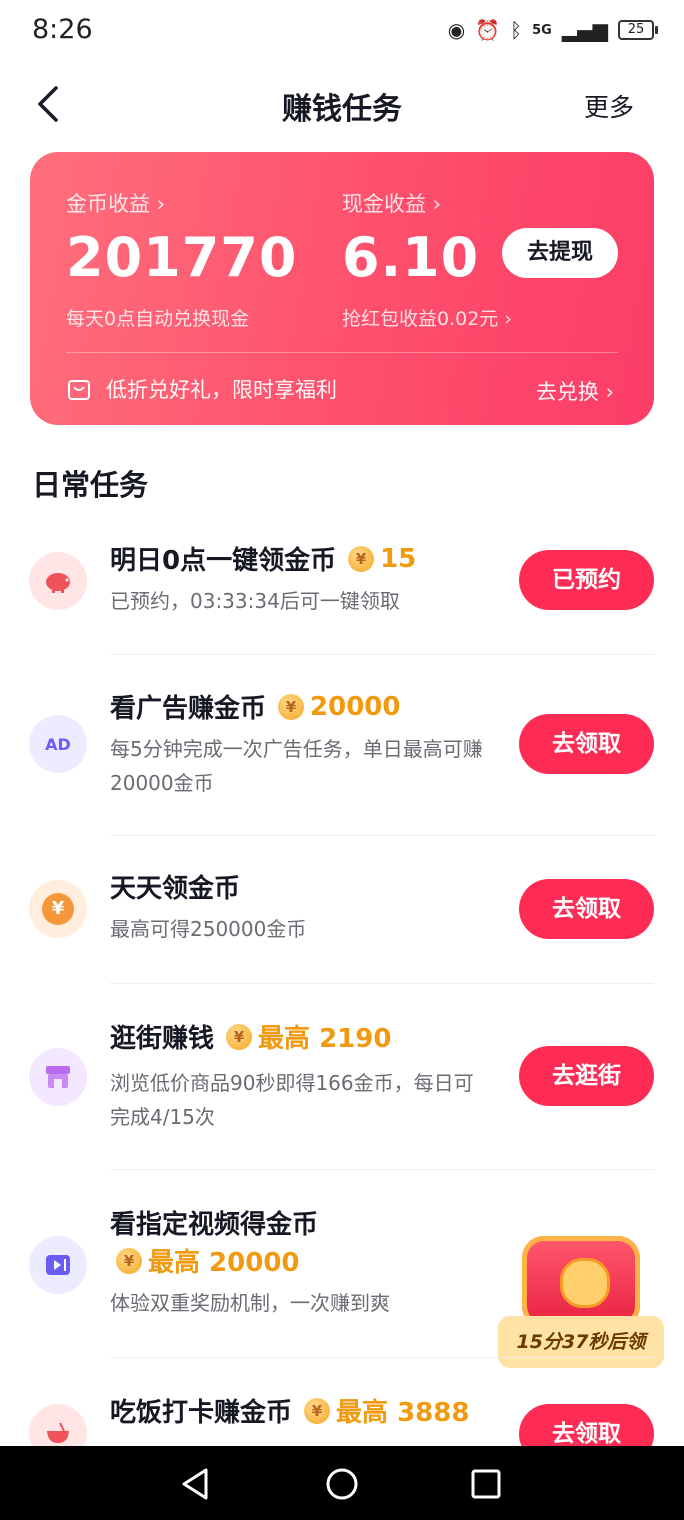 This screenshot has width=684, height=1520. I want to click on back-triangle-icon, so click(196, 1484).